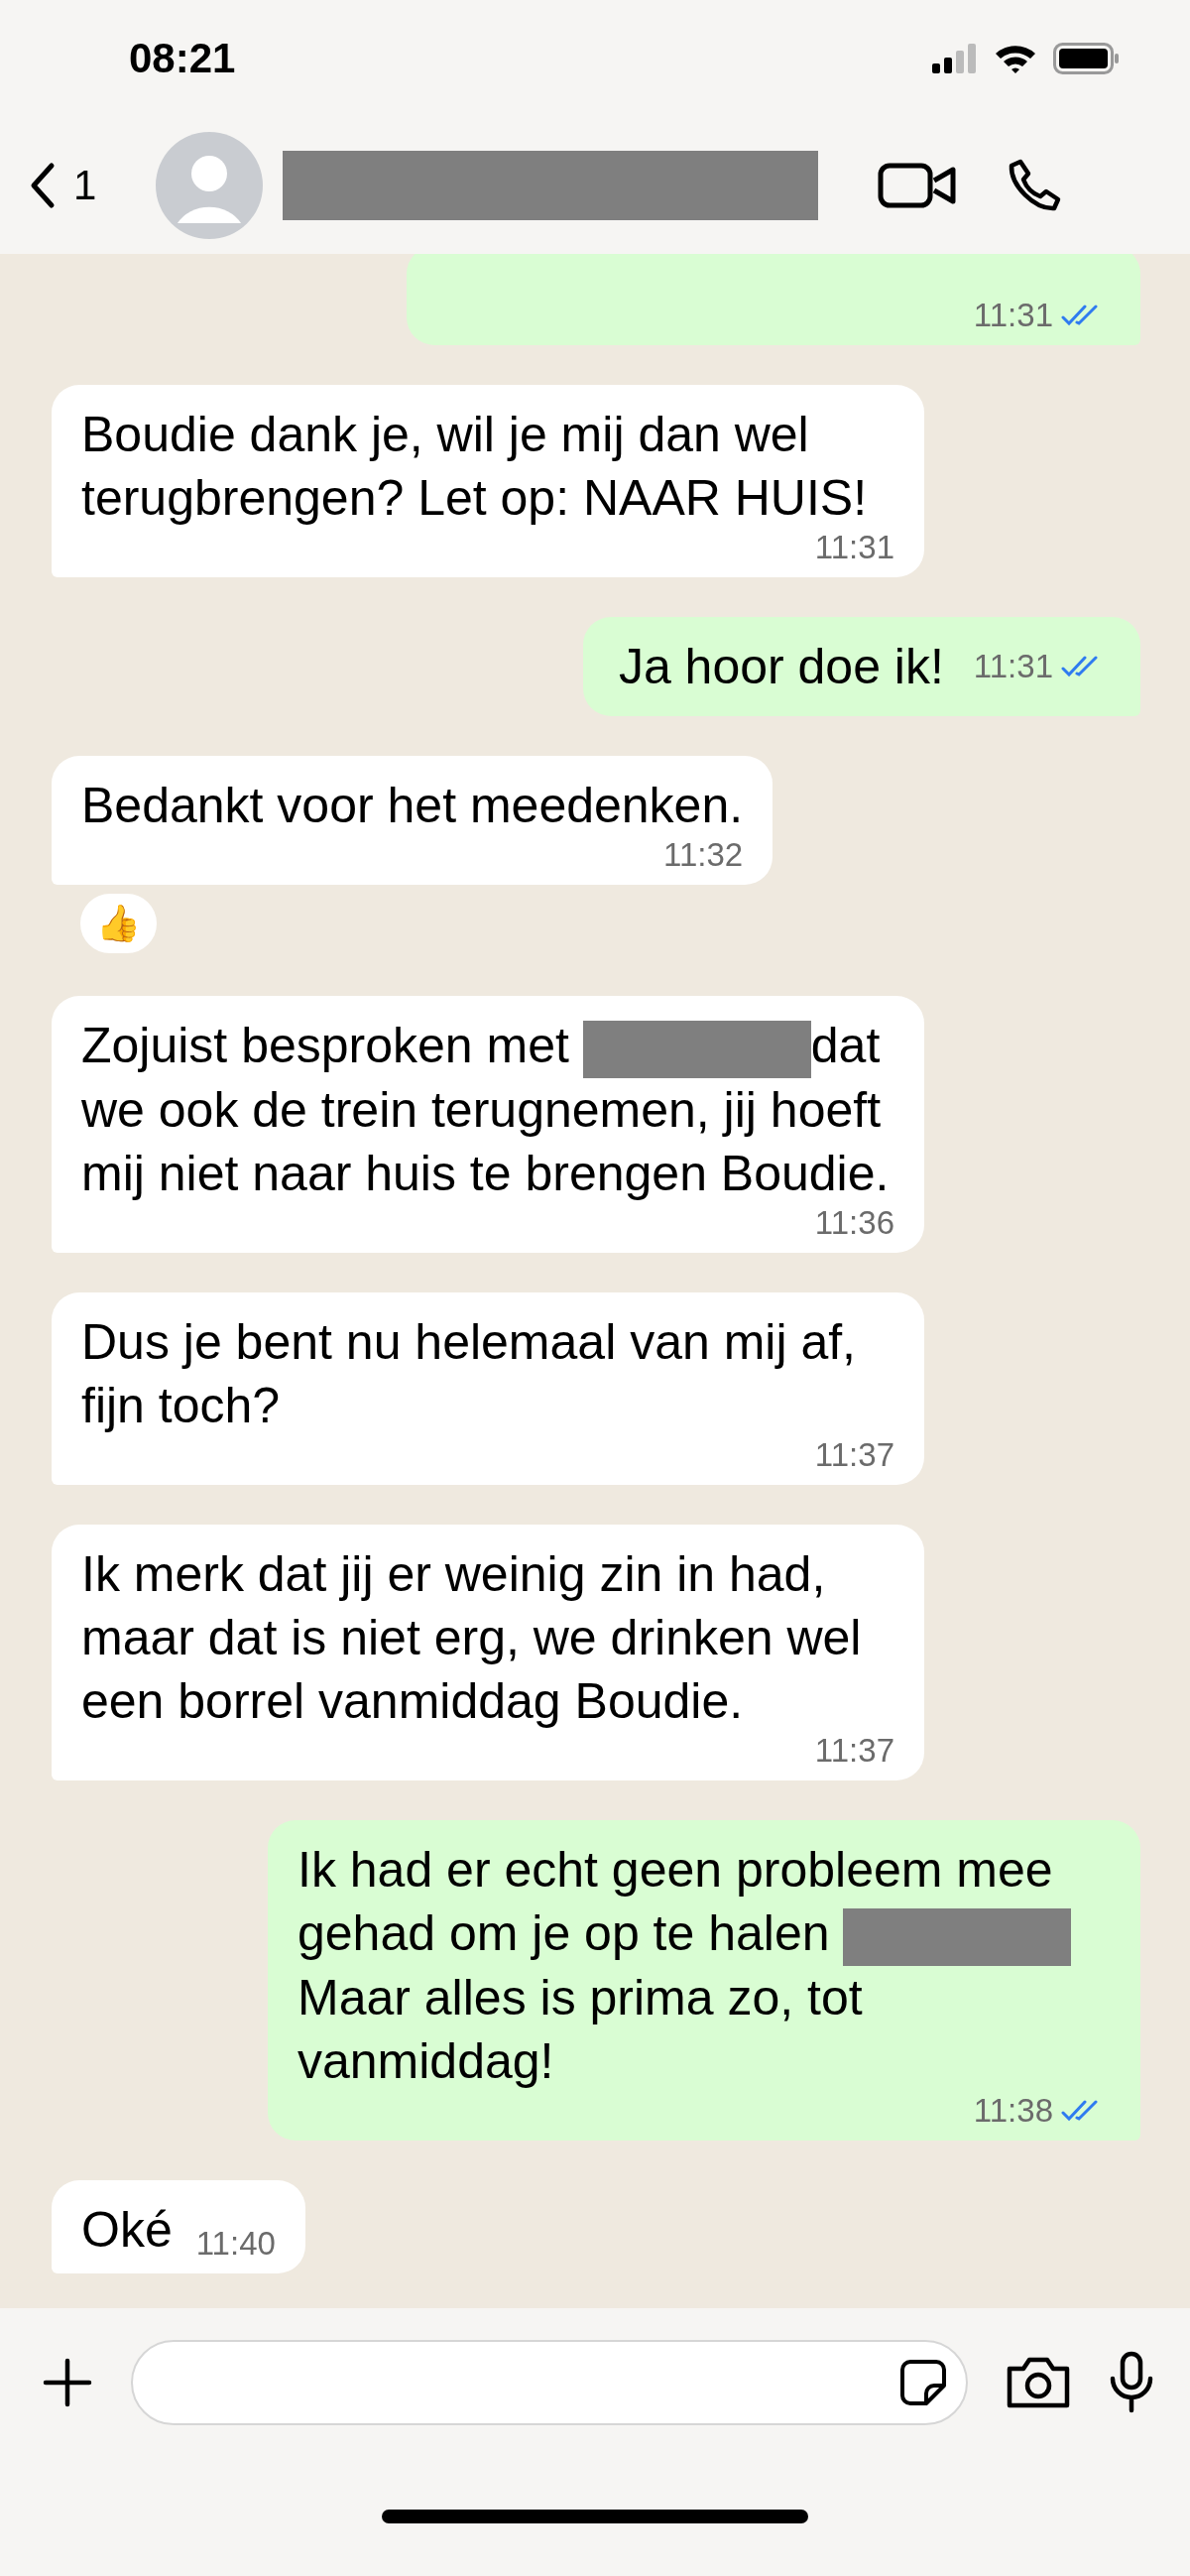 This screenshot has width=1190, height=2576. What do you see at coordinates (854, 1222) in the screenshot?
I see `message-time: 11:36` at bounding box center [854, 1222].